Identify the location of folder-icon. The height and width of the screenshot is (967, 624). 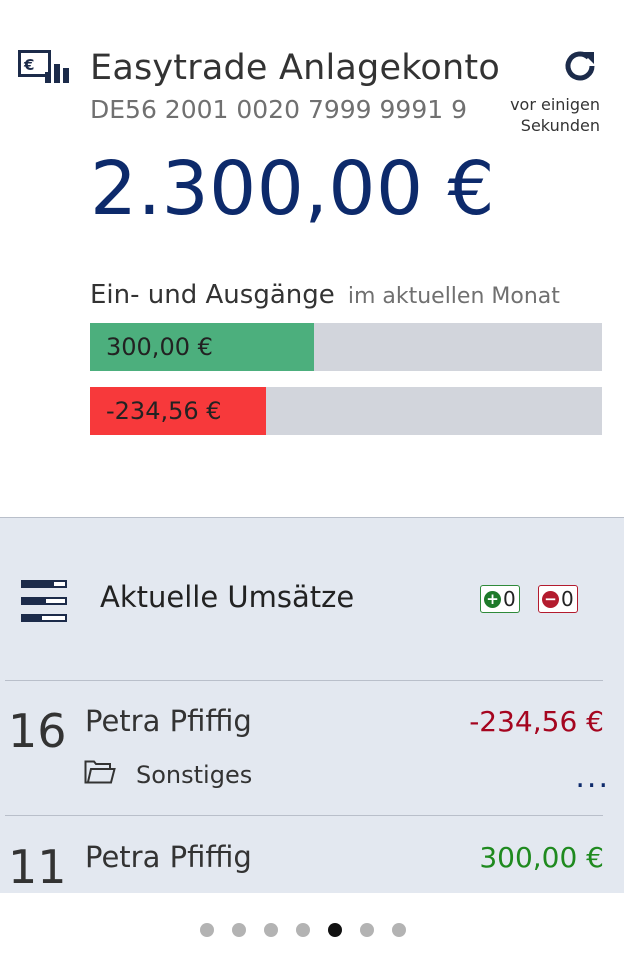
(100, 772).